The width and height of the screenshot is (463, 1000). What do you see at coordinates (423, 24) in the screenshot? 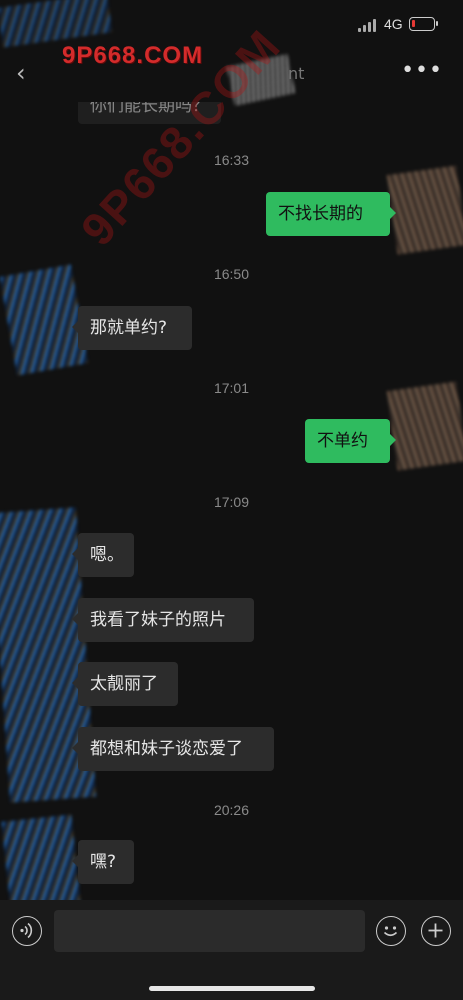
I see `battery-icon` at bounding box center [423, 24].